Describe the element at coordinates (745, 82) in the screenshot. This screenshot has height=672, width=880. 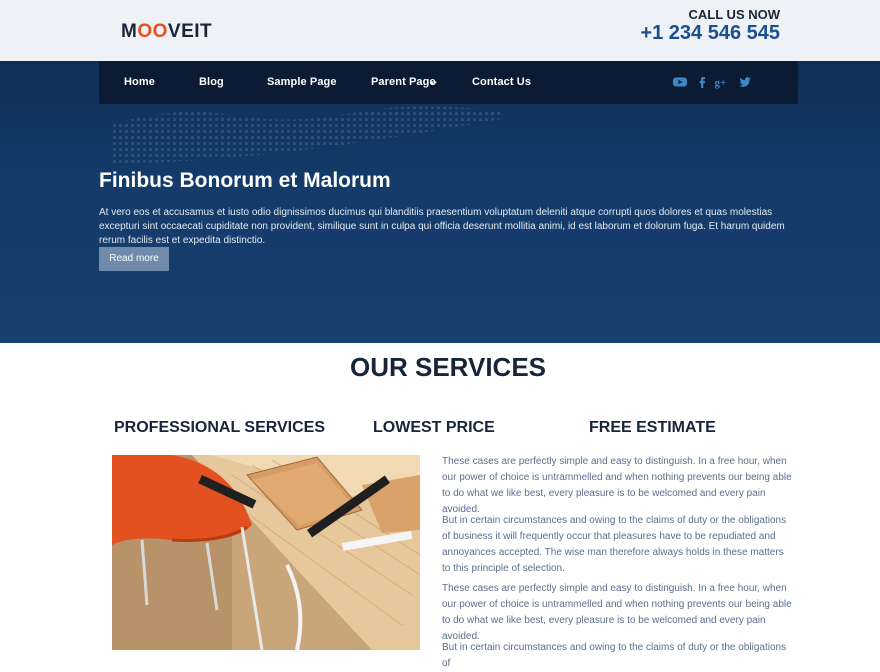
I see `twitter-icon` at that location.